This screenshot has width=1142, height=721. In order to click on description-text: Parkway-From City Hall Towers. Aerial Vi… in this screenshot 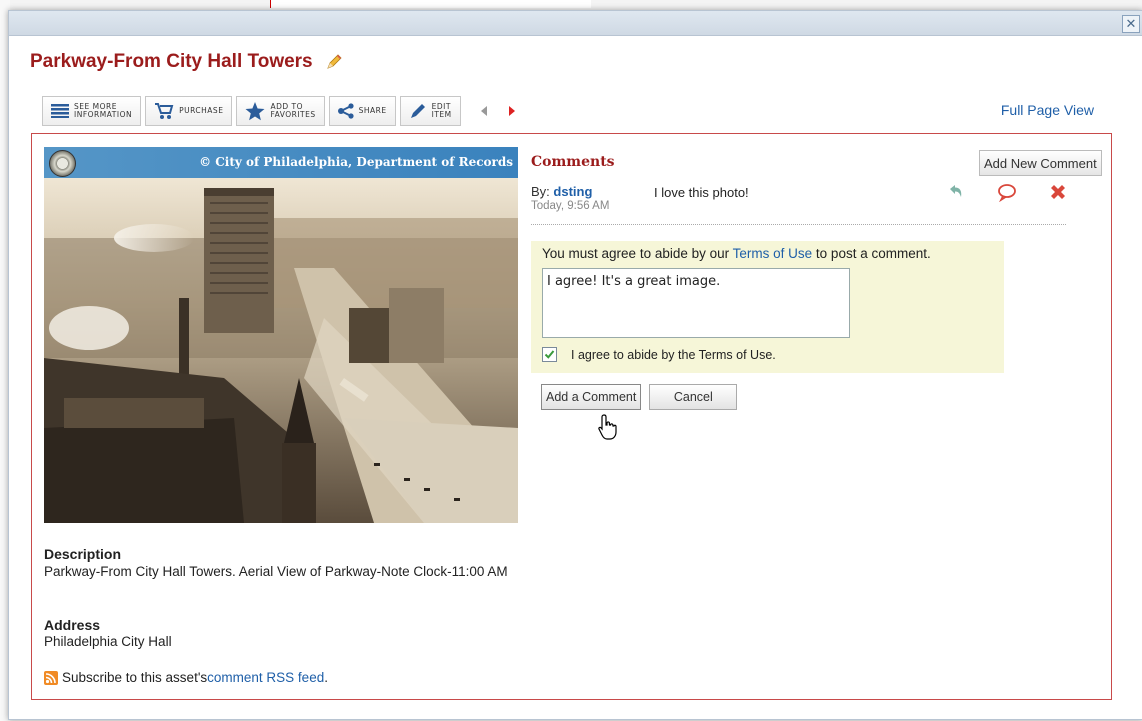, I will do `click(276, 571)`.